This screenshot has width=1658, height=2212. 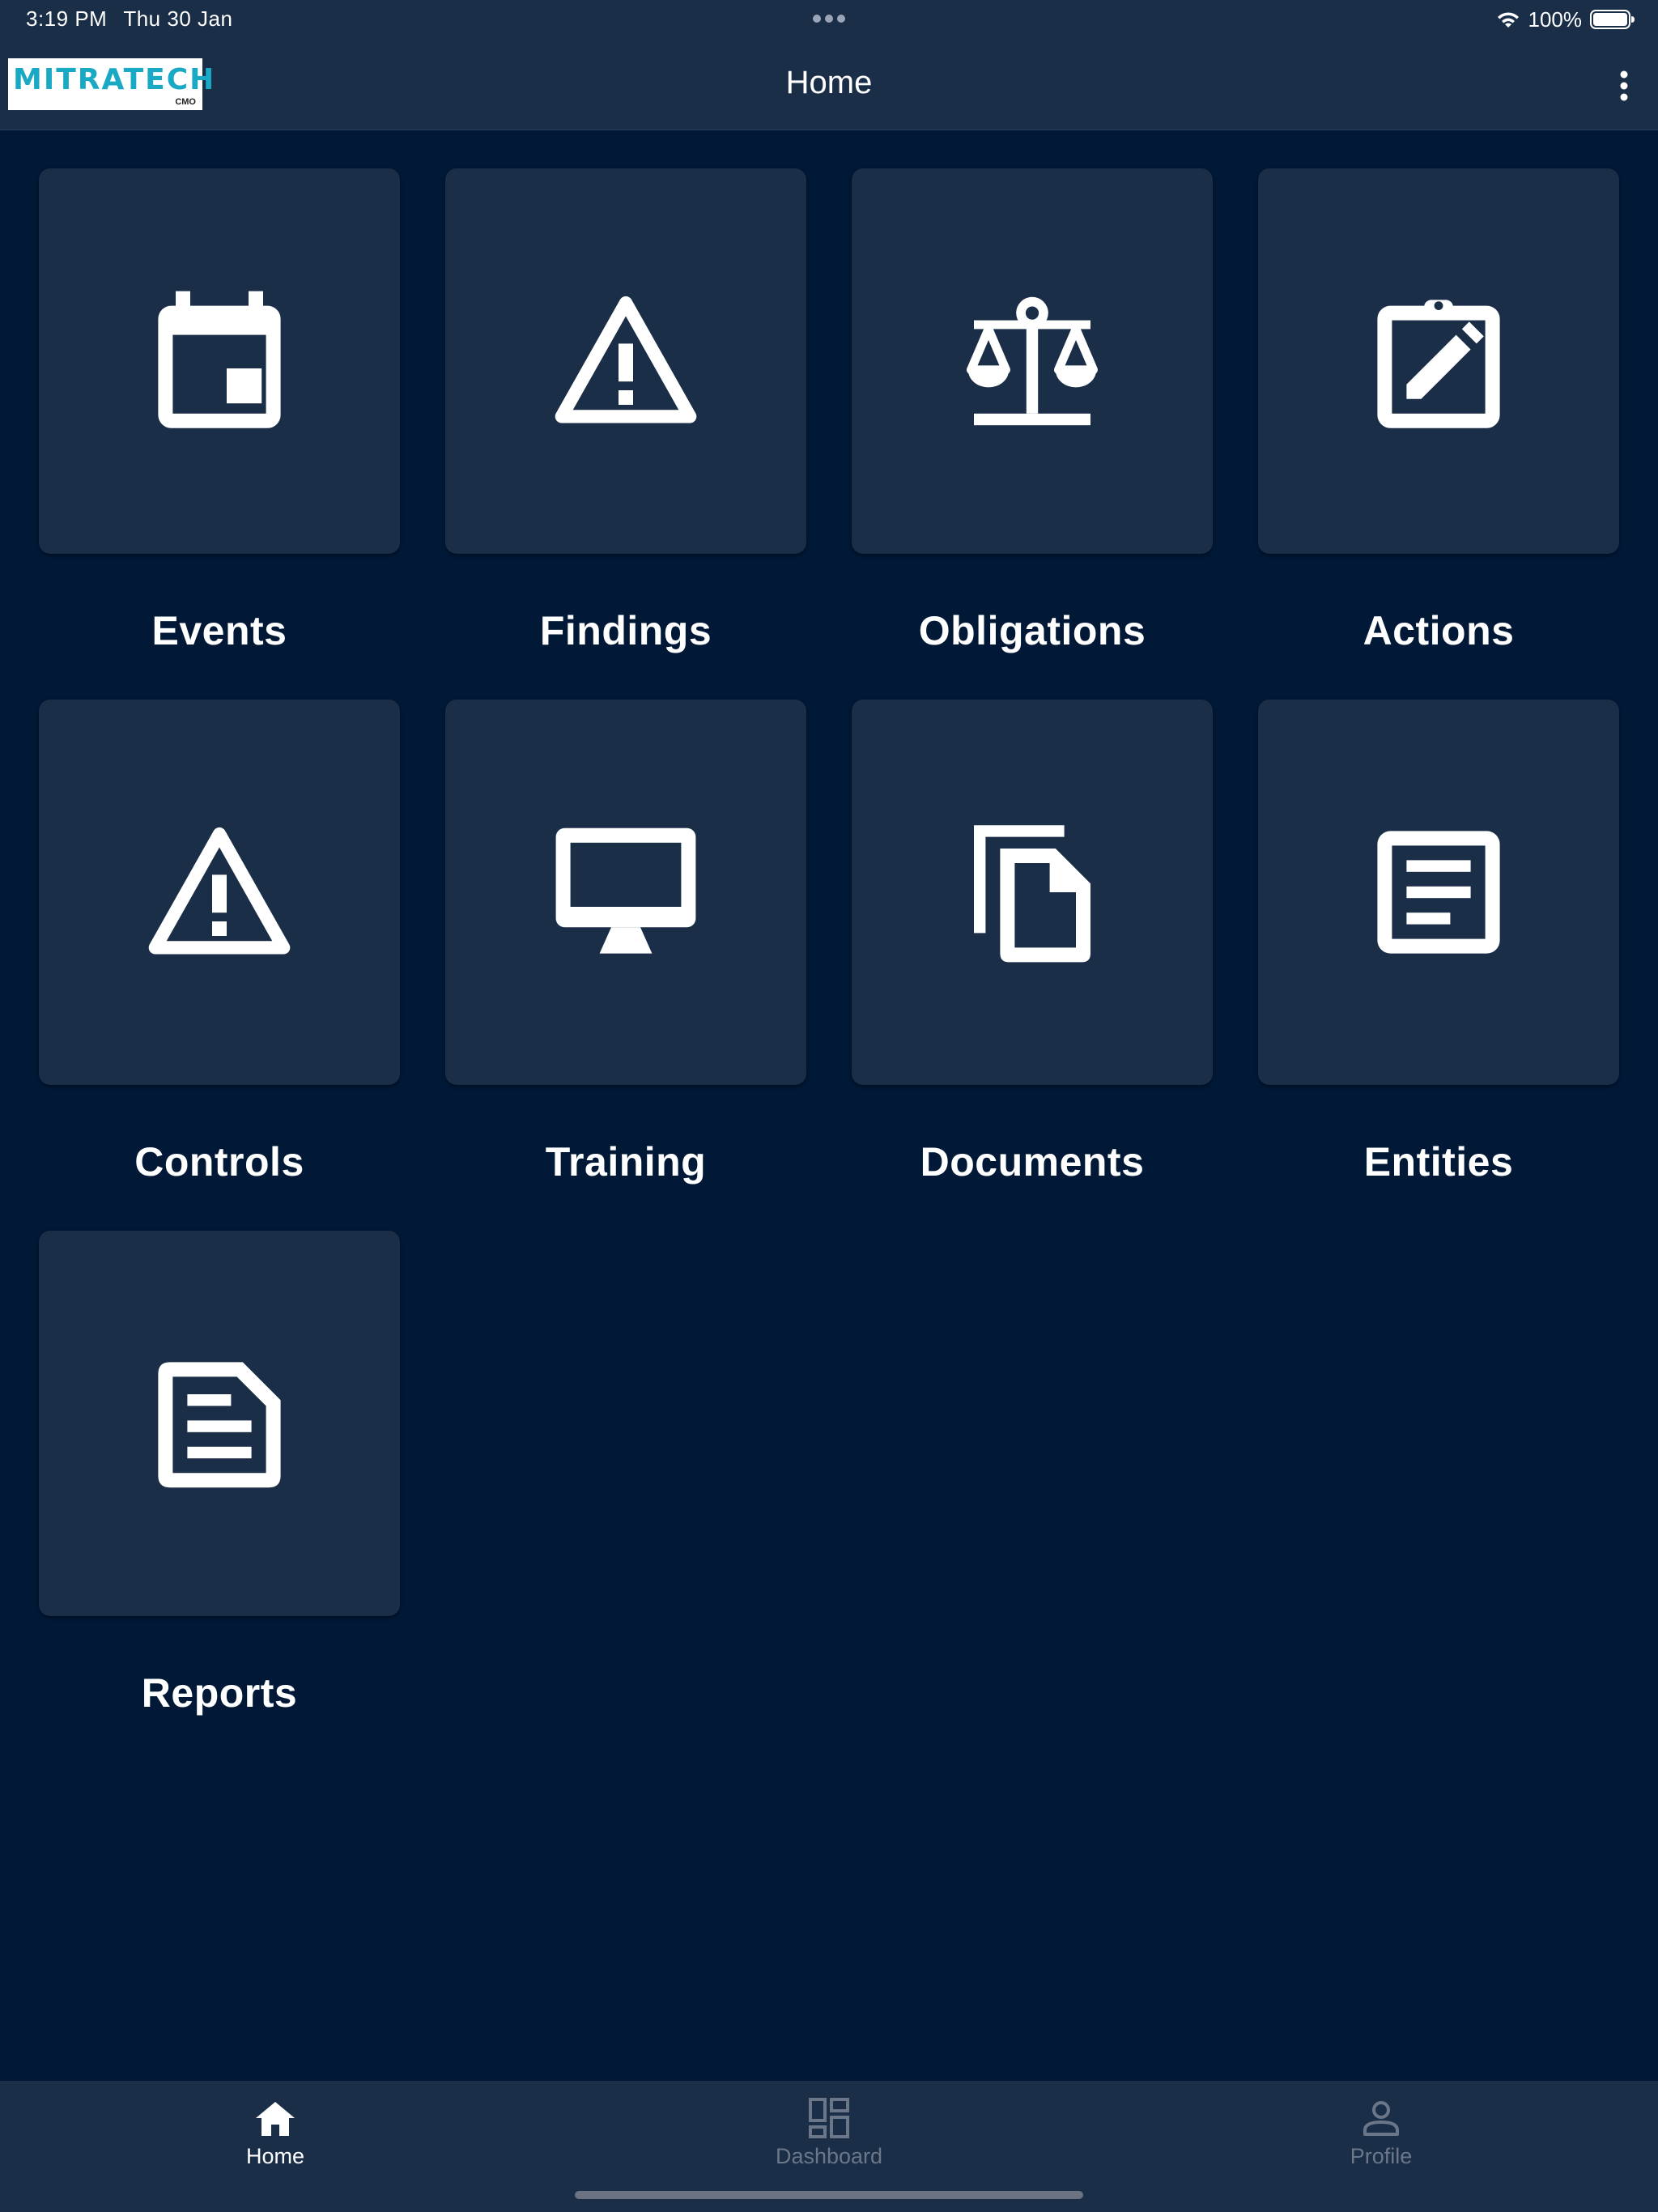 What do you see at coordinates (829, 2195) in the screenshot?
I see `home-indicator` at bounding box center [829, 2195].